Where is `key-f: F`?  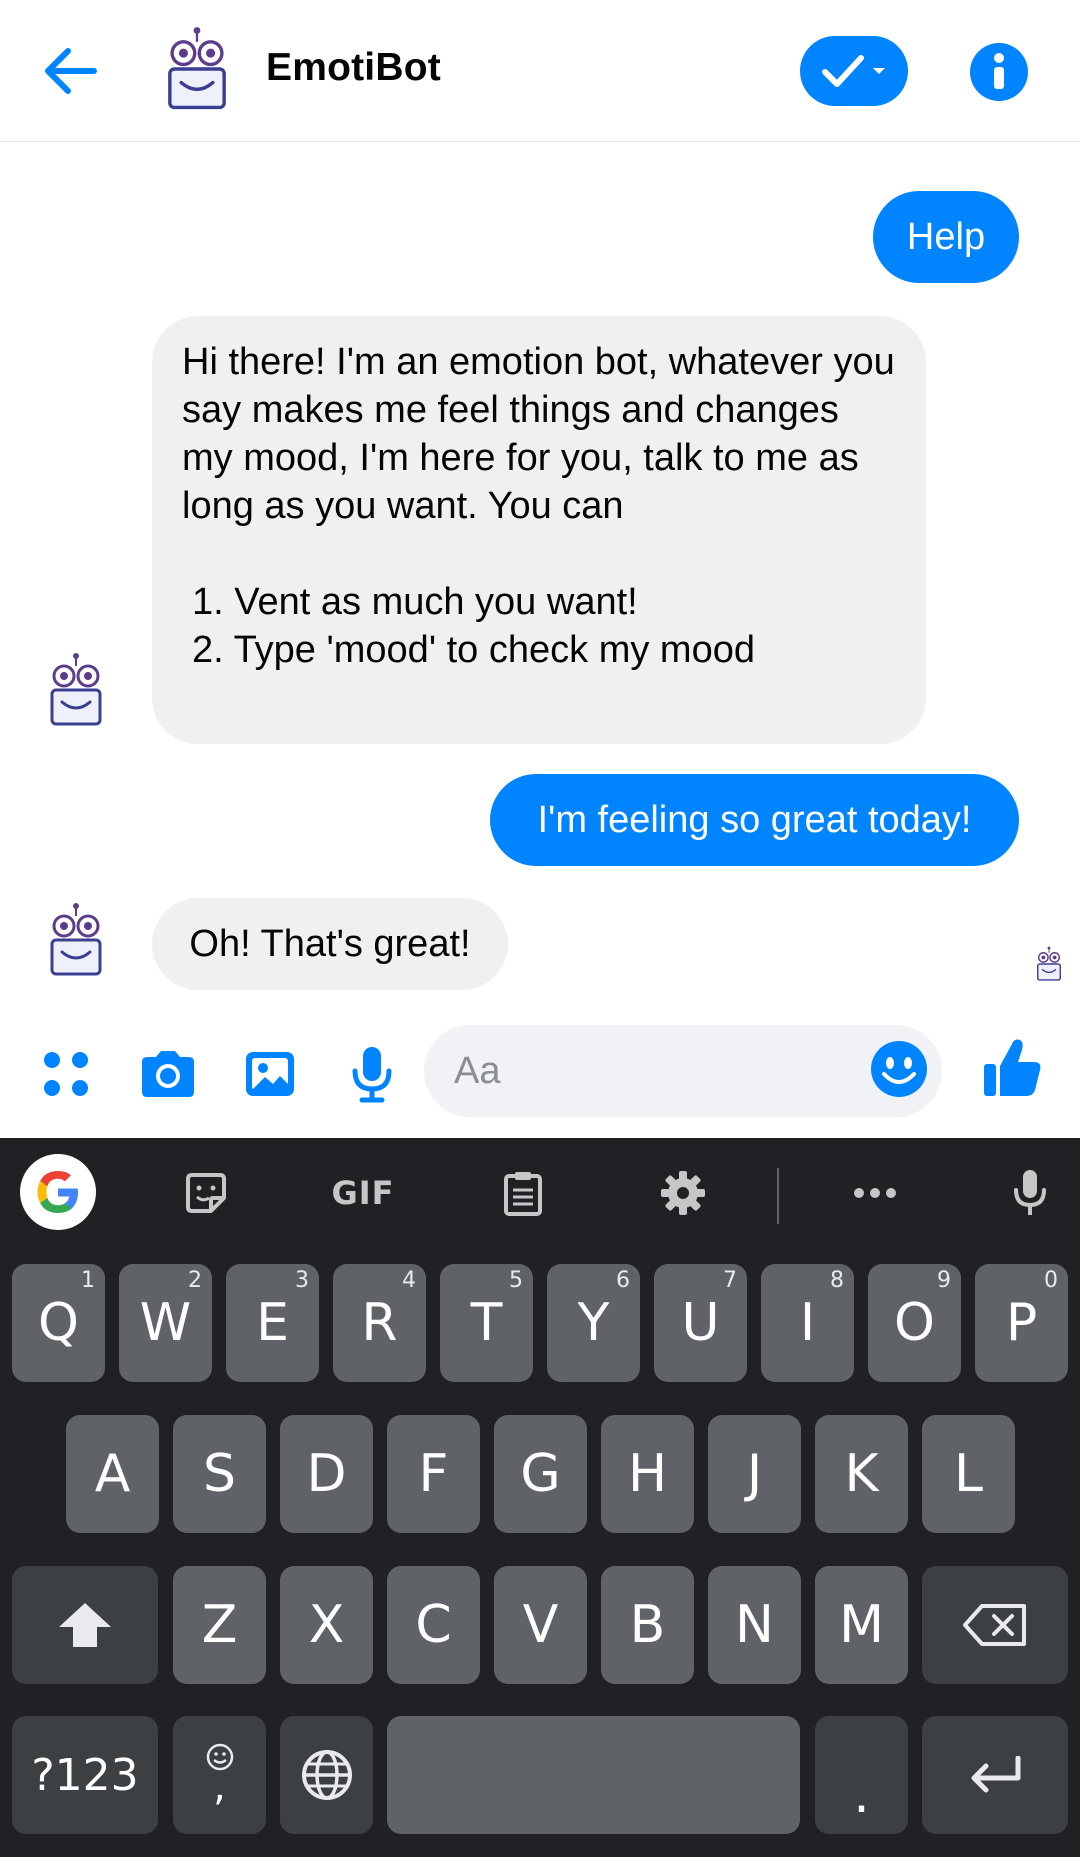
key-f: F is located at coordinates (433, 1474).